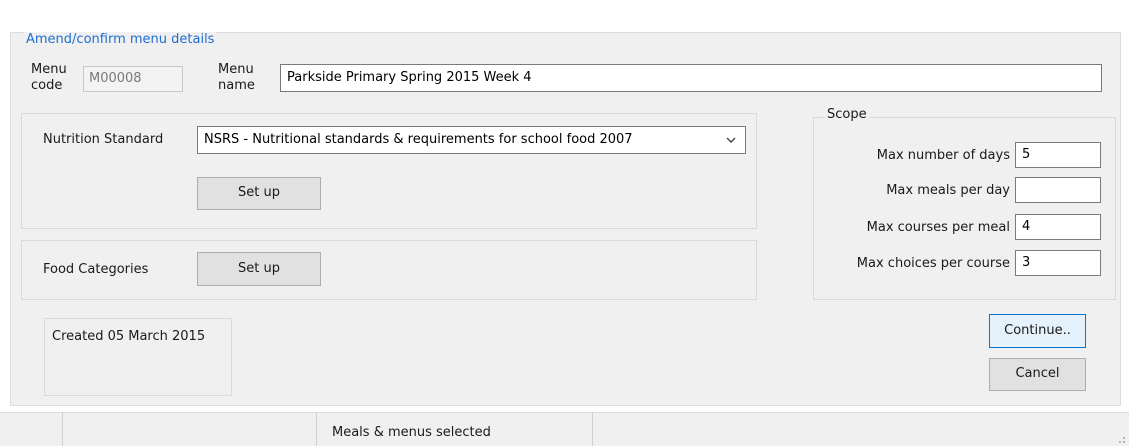 This screenshot has height=446, width=1129. I want to click on scope-title: Scope, so click(847, 114).